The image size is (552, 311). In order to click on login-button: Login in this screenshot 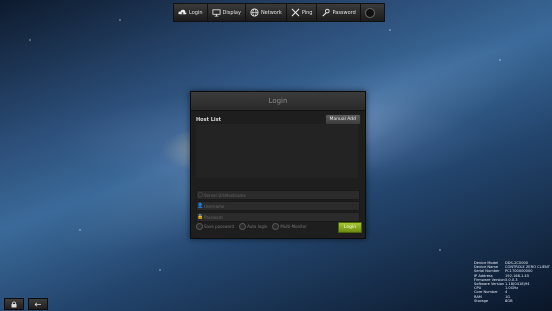, I will do `click(350, 227)`.